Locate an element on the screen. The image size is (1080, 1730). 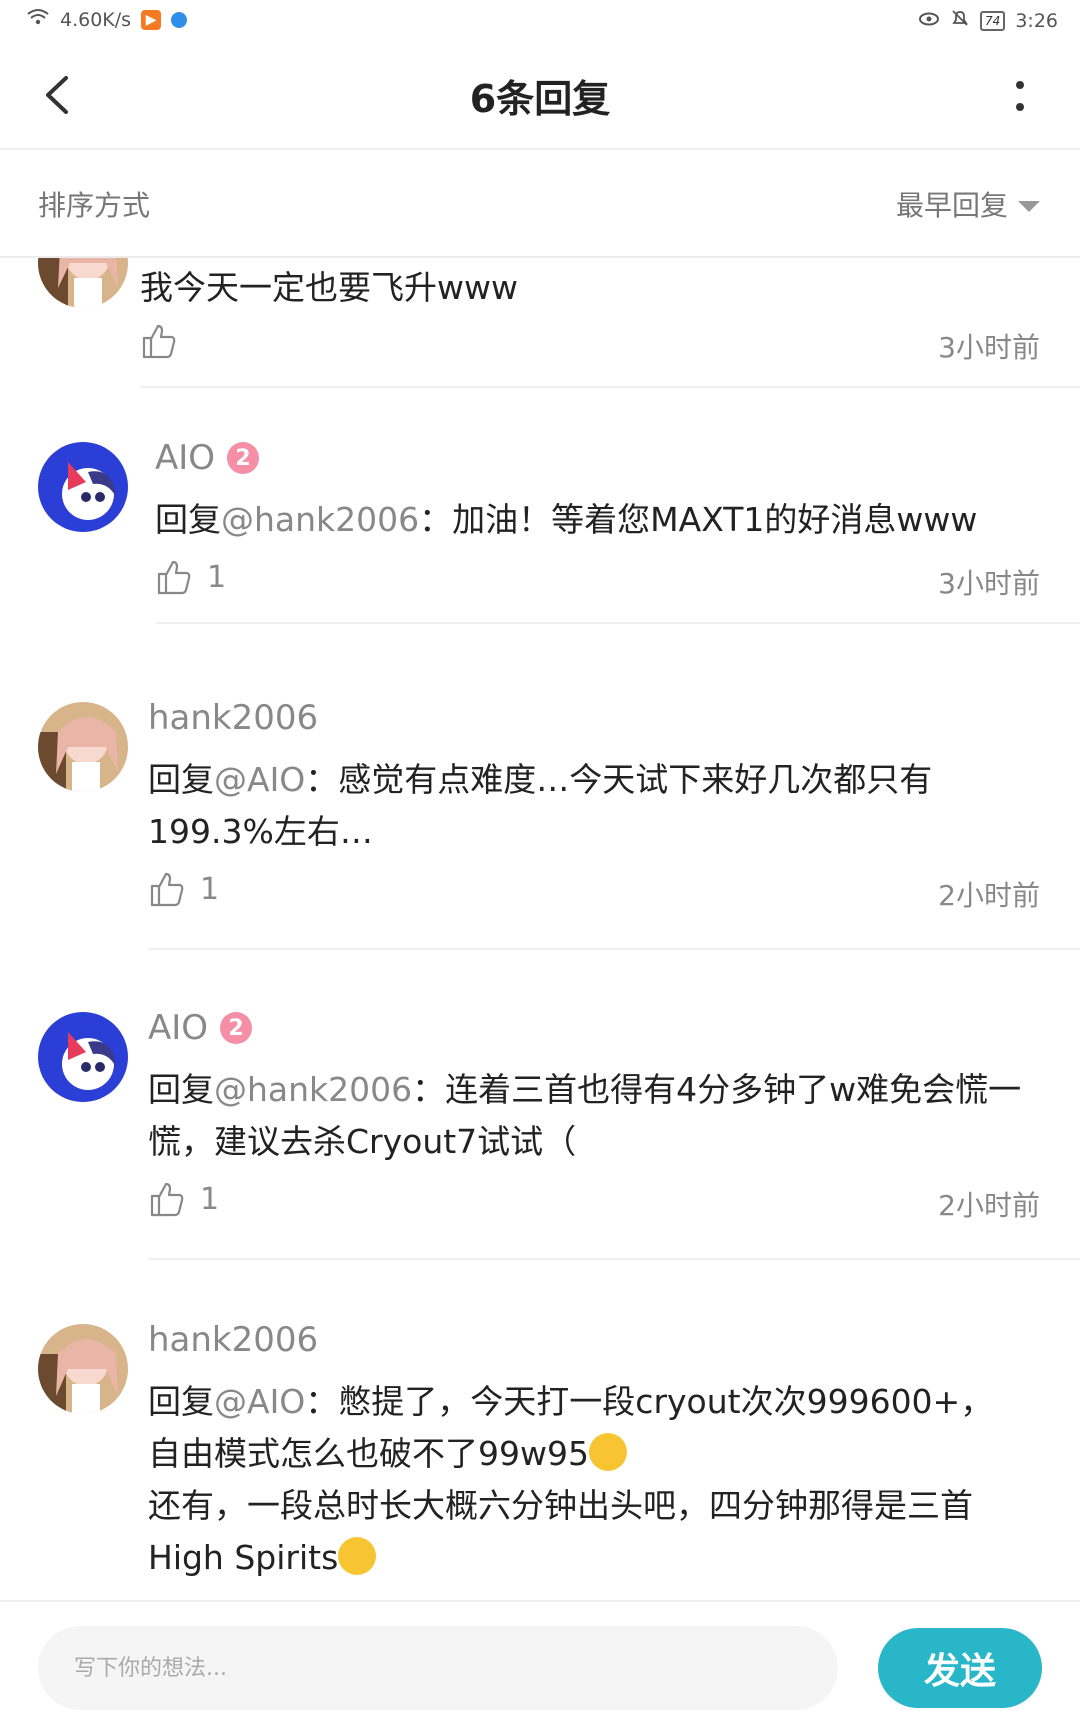
network-speed: 4.60K/s is located at coordinates (96, 19).